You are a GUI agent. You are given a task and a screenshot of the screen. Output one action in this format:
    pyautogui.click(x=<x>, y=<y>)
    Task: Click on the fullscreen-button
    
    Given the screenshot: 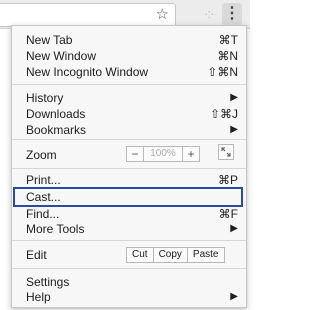 What is the action you would take?
    pyautogui.click(x=226, y=152)
    